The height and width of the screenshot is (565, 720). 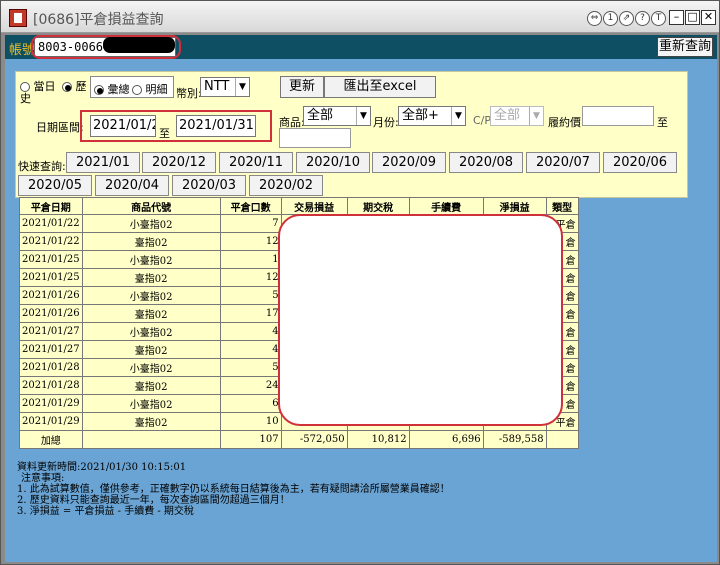 What do you see at coordinates (514, 206) in the screenshot?
I see `col-header-net: 淨損益` at bounding box center [514, 206].